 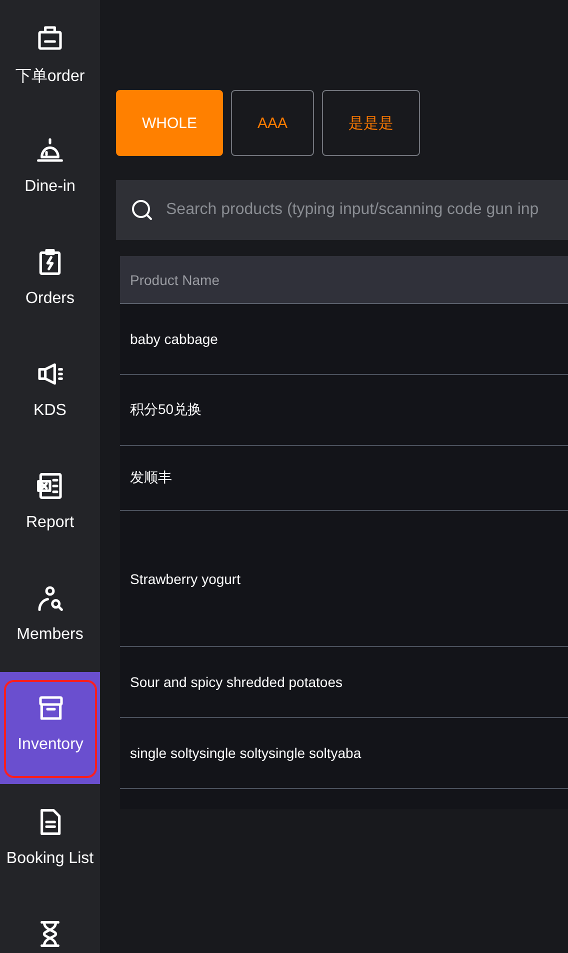 I want to click on nav-item: Orders, so click(x=50, y=280).